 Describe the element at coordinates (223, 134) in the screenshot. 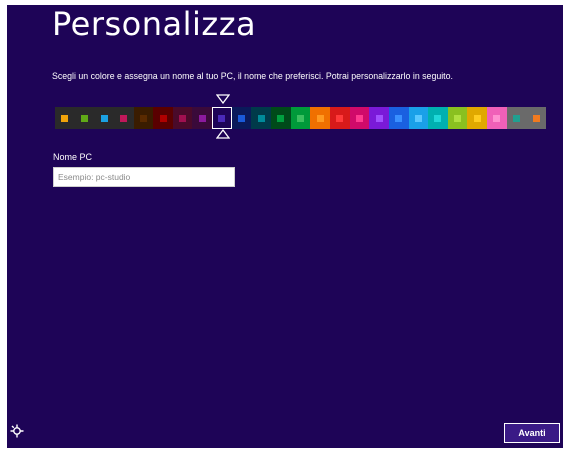

I see `selection-marker-bottom-icon` at that location.